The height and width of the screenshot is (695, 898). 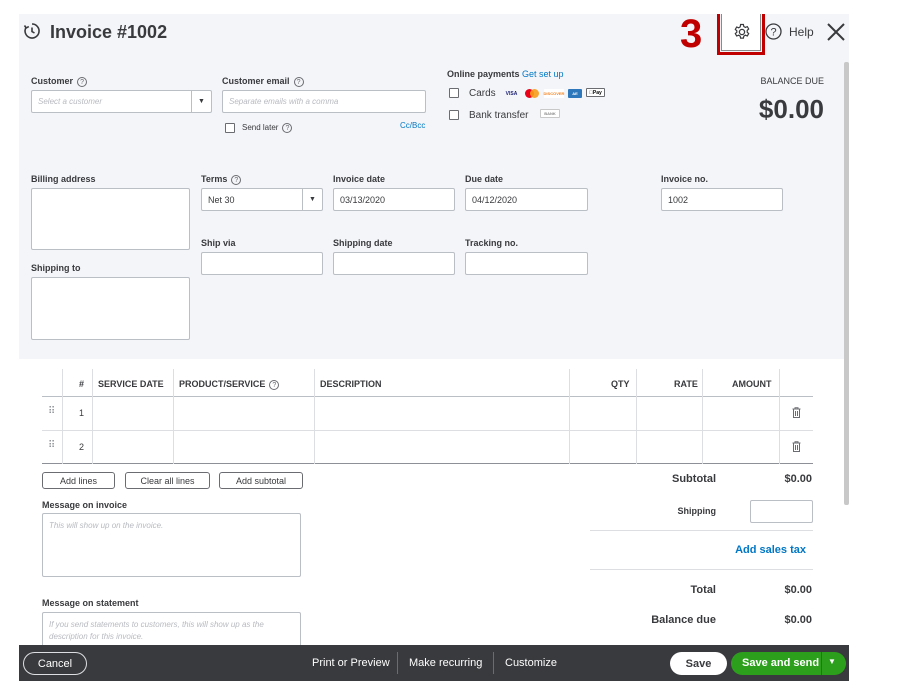 I want to click on customer-label: Customer?, so click(x=59, y=81).